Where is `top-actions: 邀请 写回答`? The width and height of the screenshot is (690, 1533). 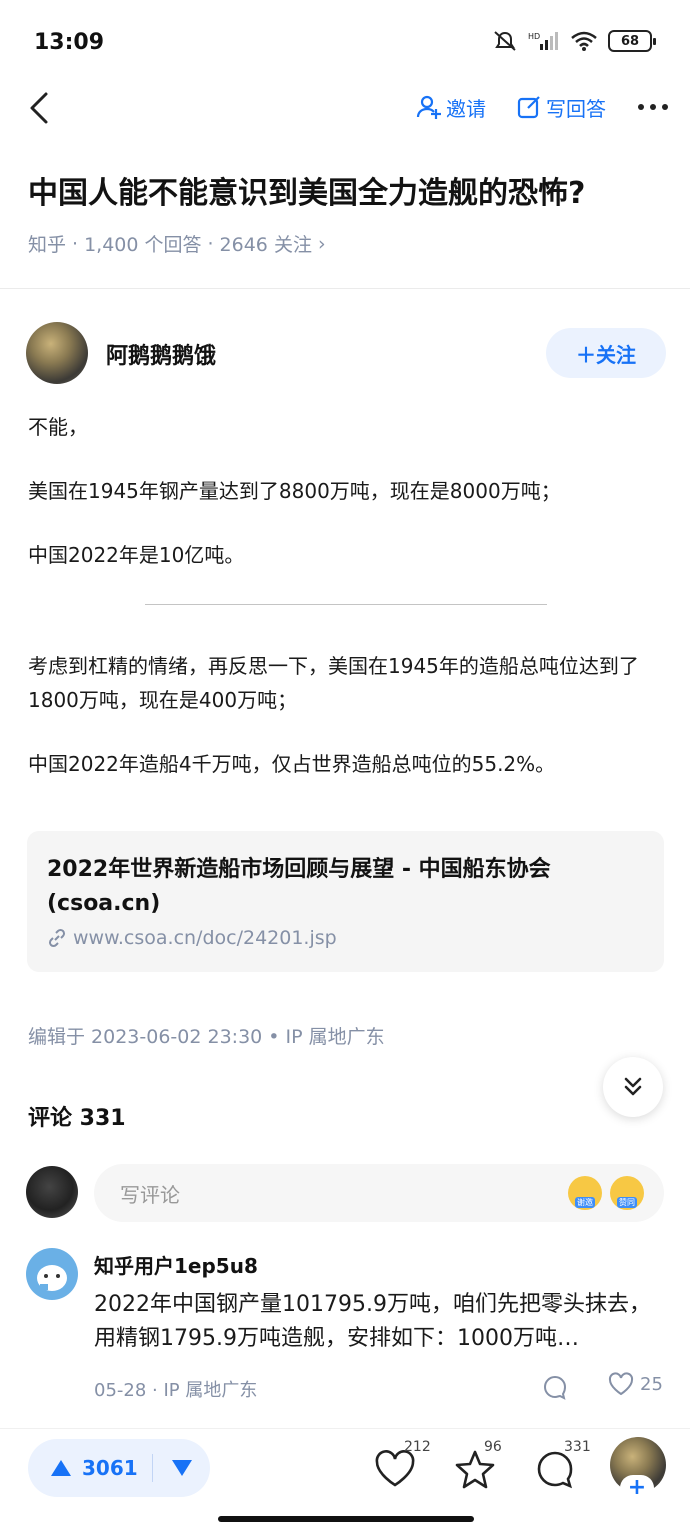
top-actions: 邀请 写回答 is located at coordinates (543, 107).